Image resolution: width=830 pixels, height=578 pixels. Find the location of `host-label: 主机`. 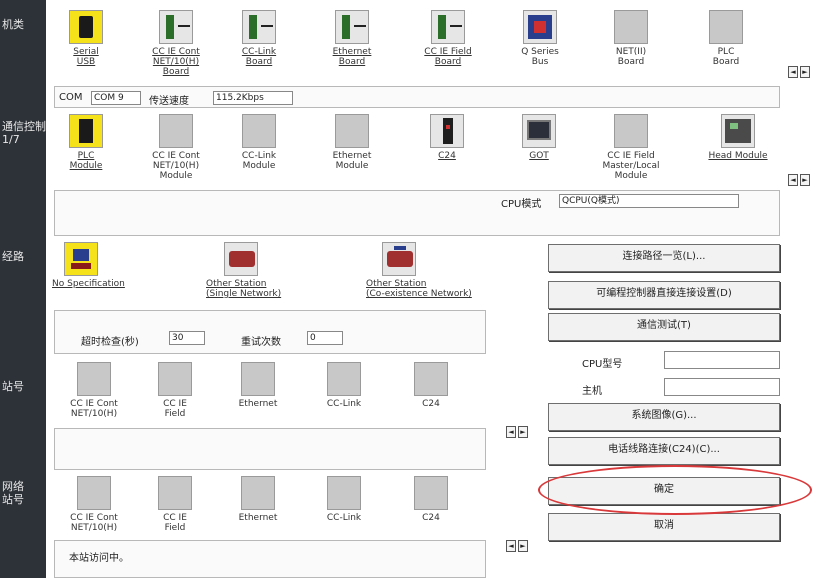

host-label: 主机 is located at coordinates (592, 391).